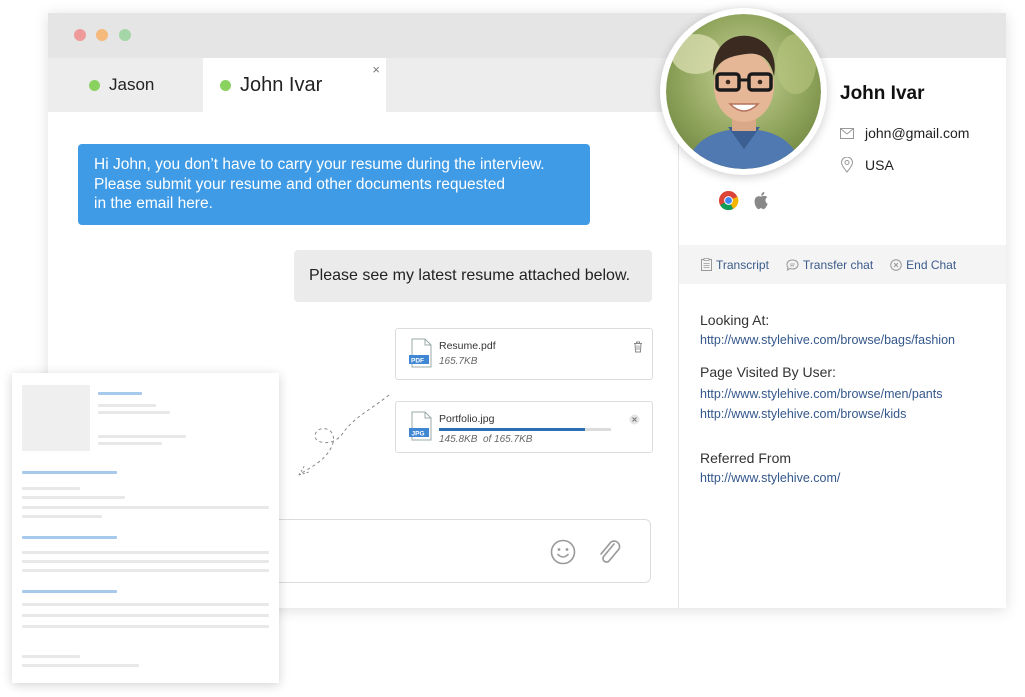  What do you see at coordinates (524, 354) in the screenshot?
I see `attachment-card-resume: PDF Resume.pdf 165.7KB` at bounding box center [524, 354].